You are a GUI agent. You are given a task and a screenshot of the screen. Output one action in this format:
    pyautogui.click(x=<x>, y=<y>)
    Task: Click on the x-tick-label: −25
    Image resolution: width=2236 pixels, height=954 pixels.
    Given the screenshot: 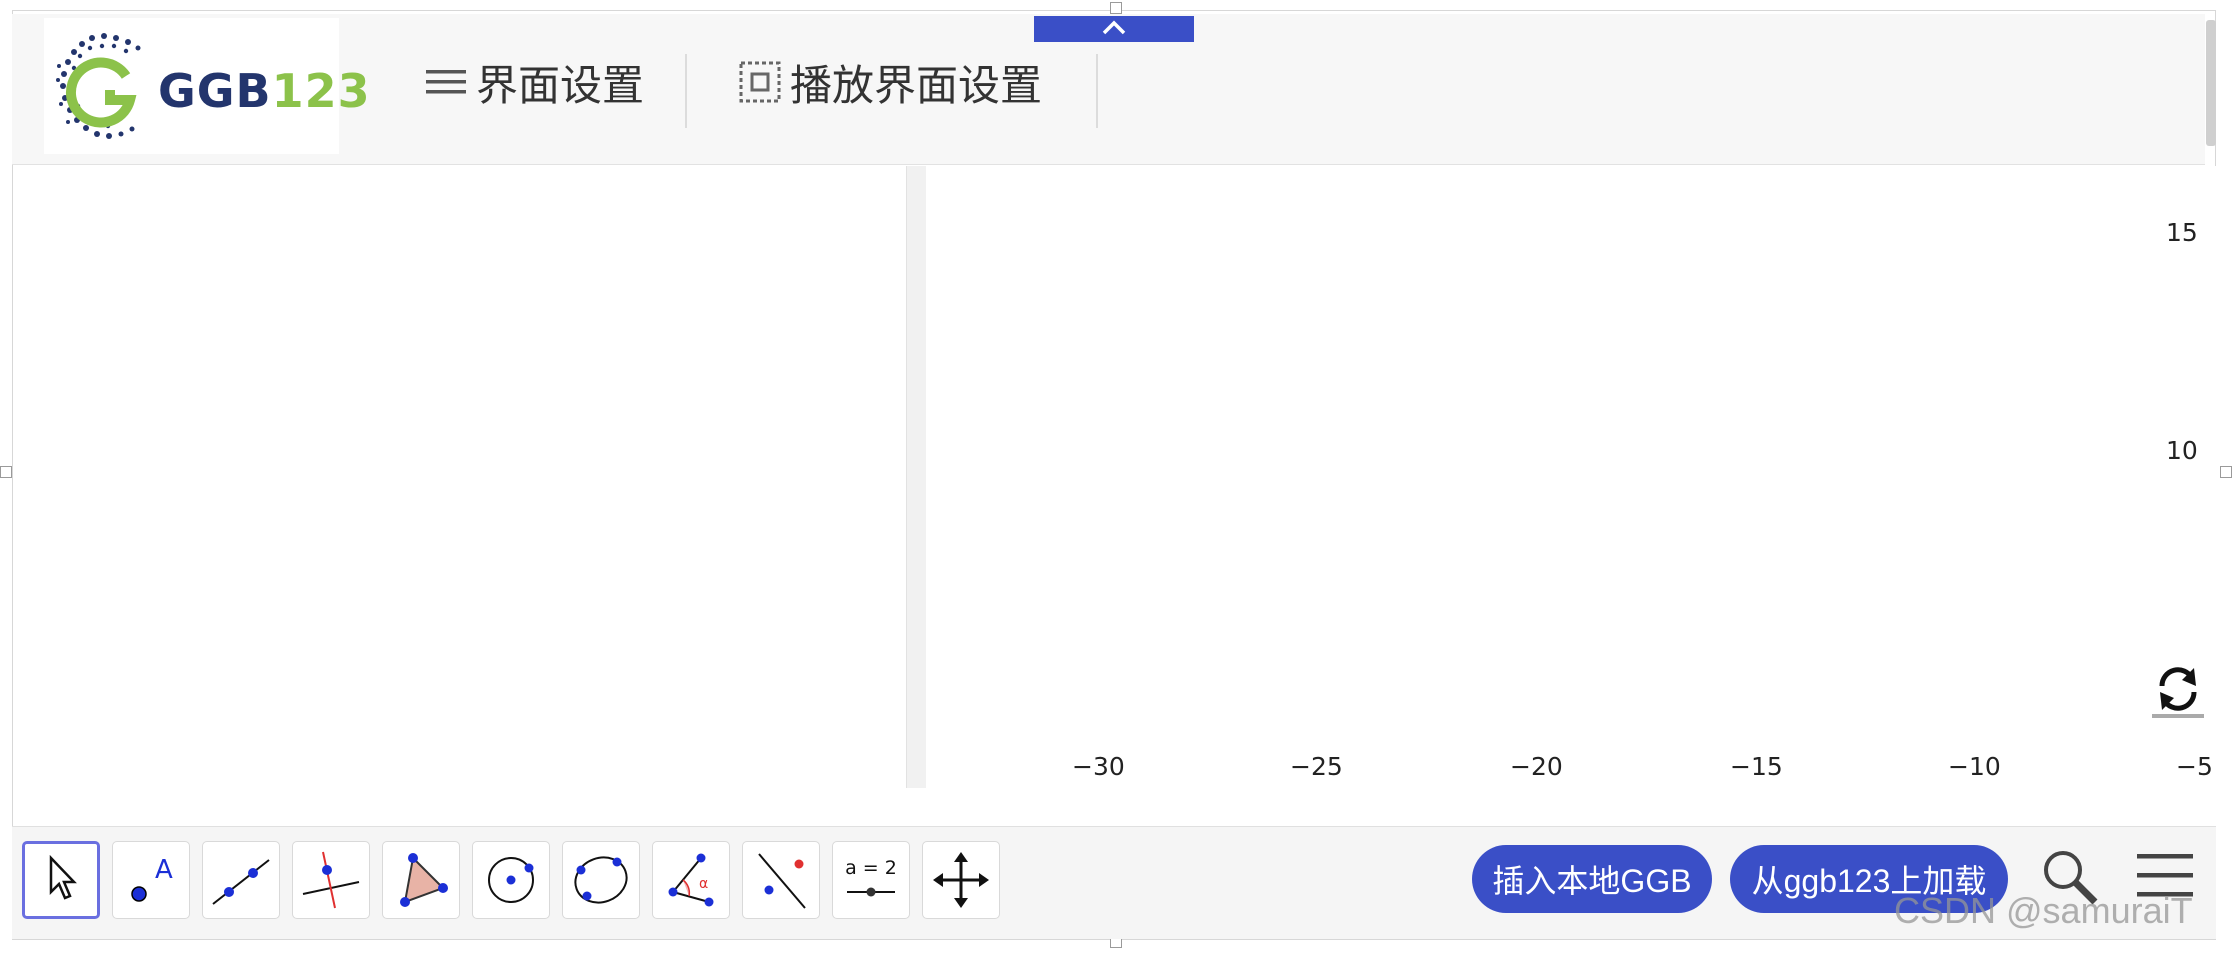 What is the action you would take?
    pyautogui.click(x=1316, y=766)
    